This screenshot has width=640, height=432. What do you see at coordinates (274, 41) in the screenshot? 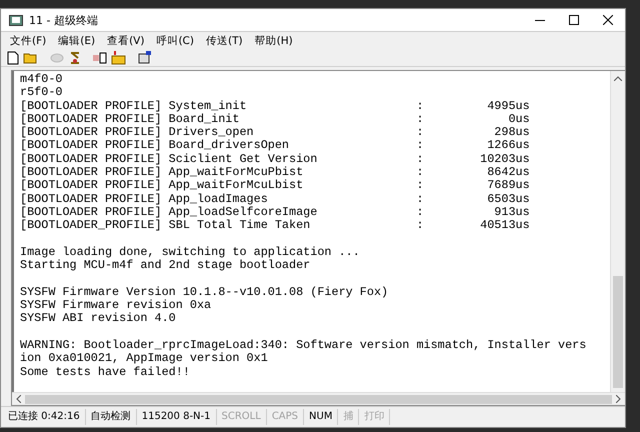
I see `menu-item: 帮助(H)` at bounding box center [274, 41].